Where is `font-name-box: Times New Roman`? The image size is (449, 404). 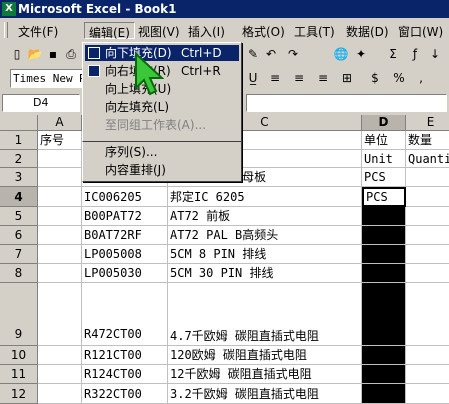
font-name-box: Times New Roman is located at coordinates (49, 78).